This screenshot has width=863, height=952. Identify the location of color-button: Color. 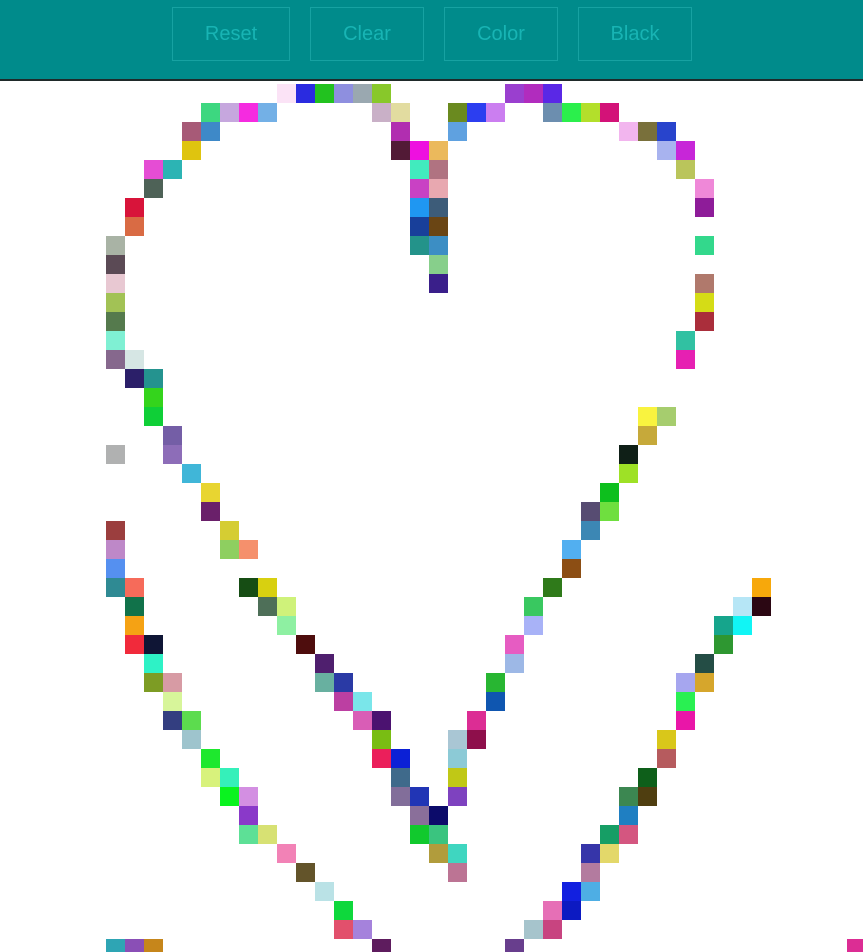
(501, 34).